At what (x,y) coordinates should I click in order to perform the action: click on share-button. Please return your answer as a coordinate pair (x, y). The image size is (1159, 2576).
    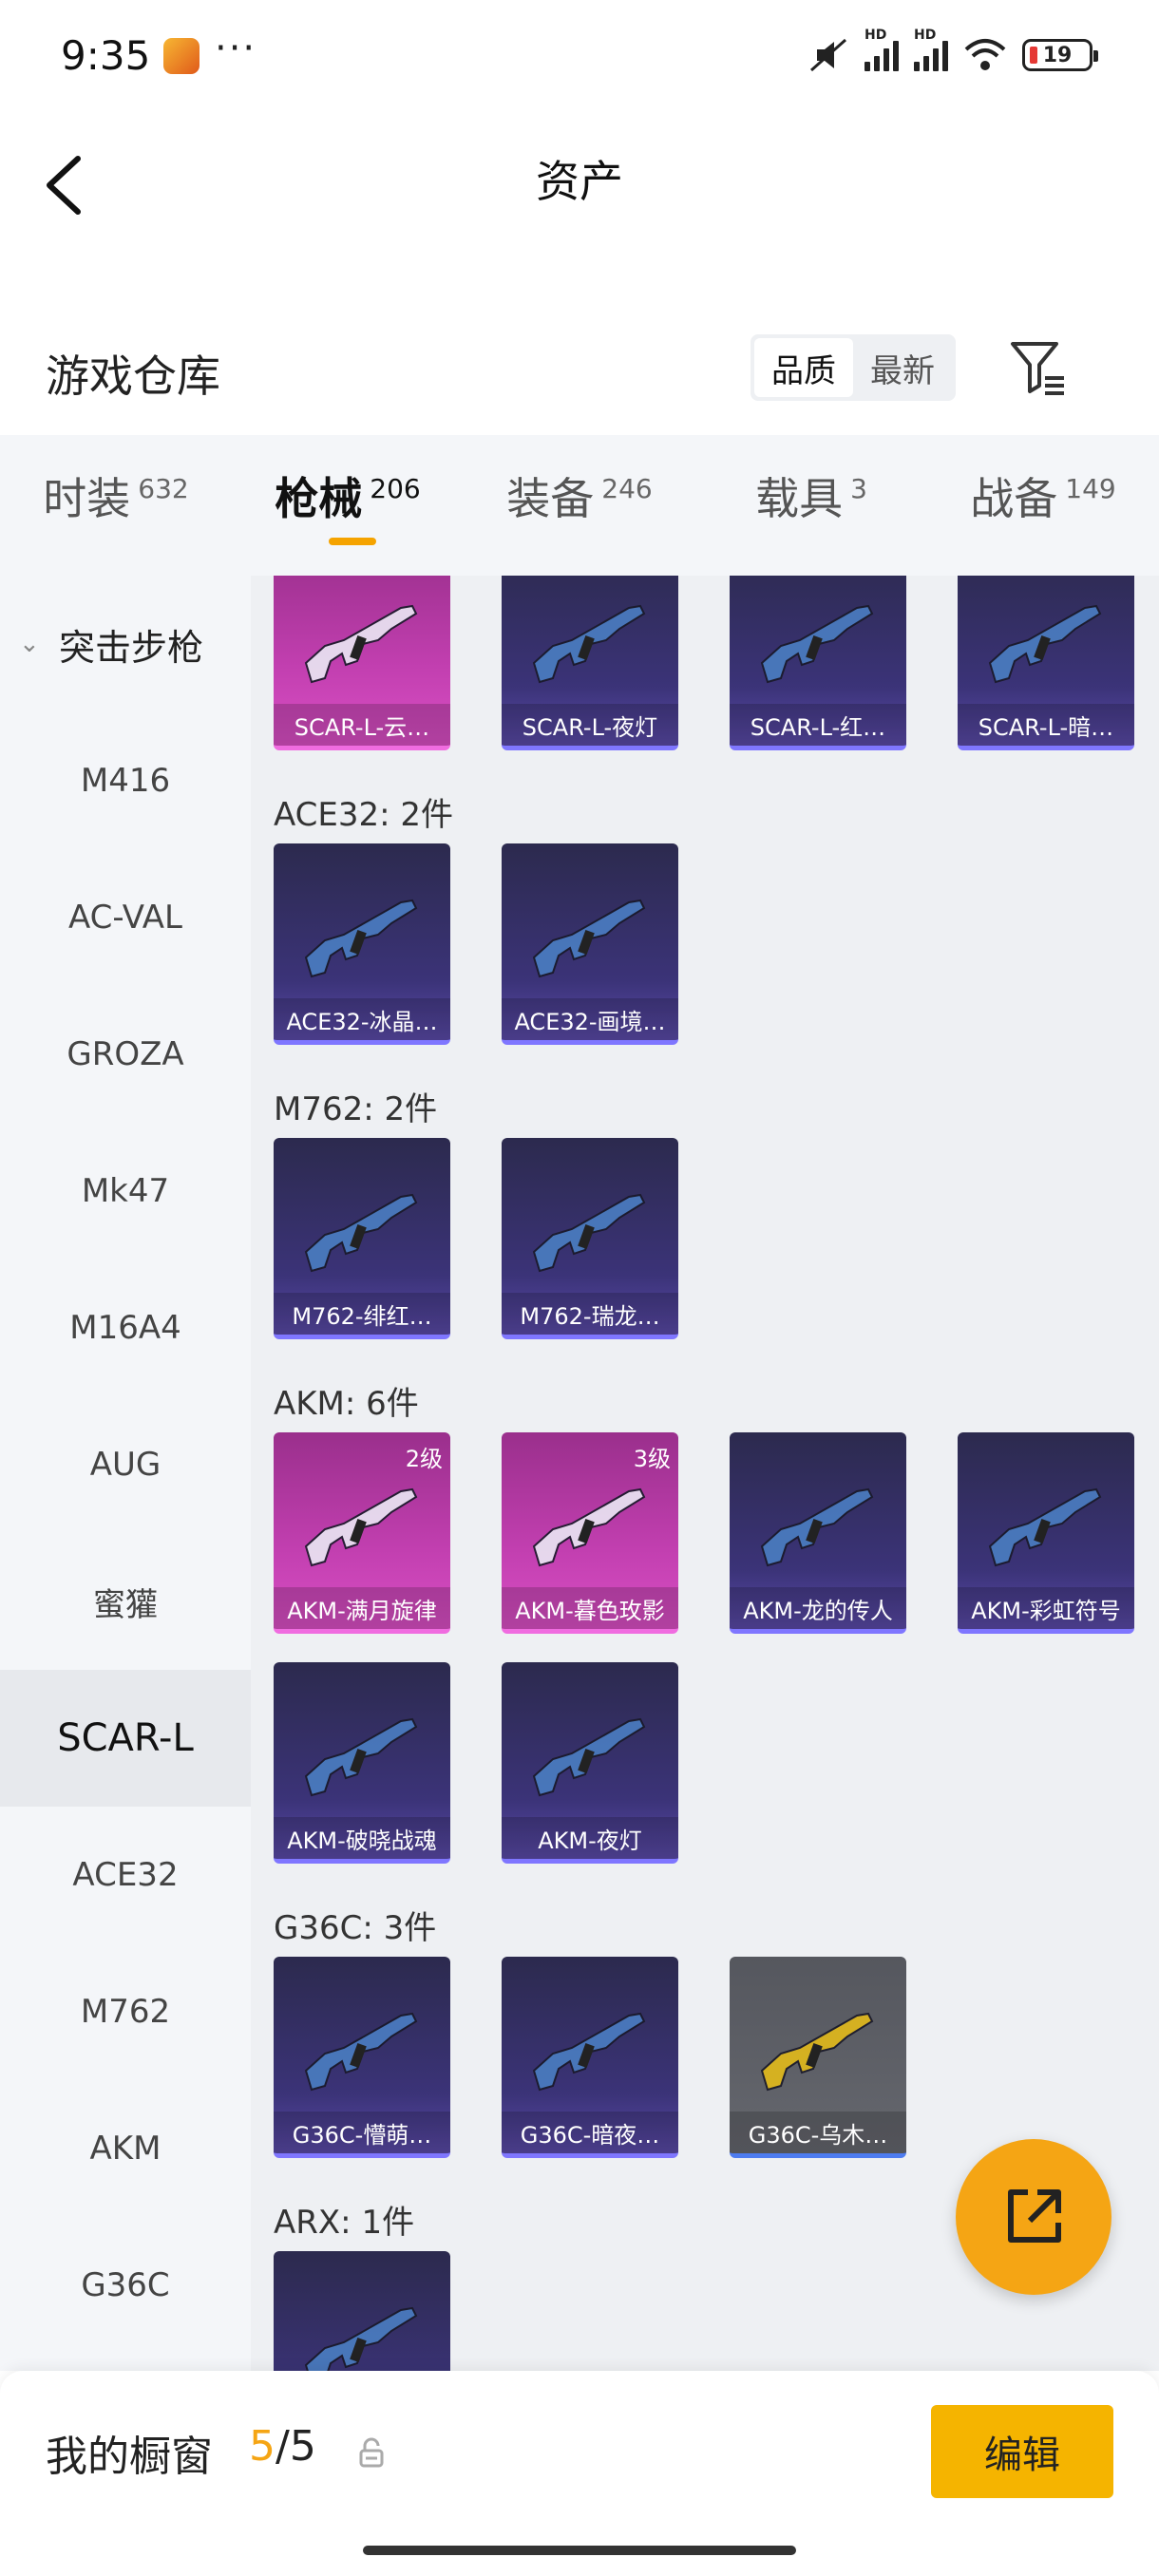
    Looking at the image, I should click on (1034, 2217).